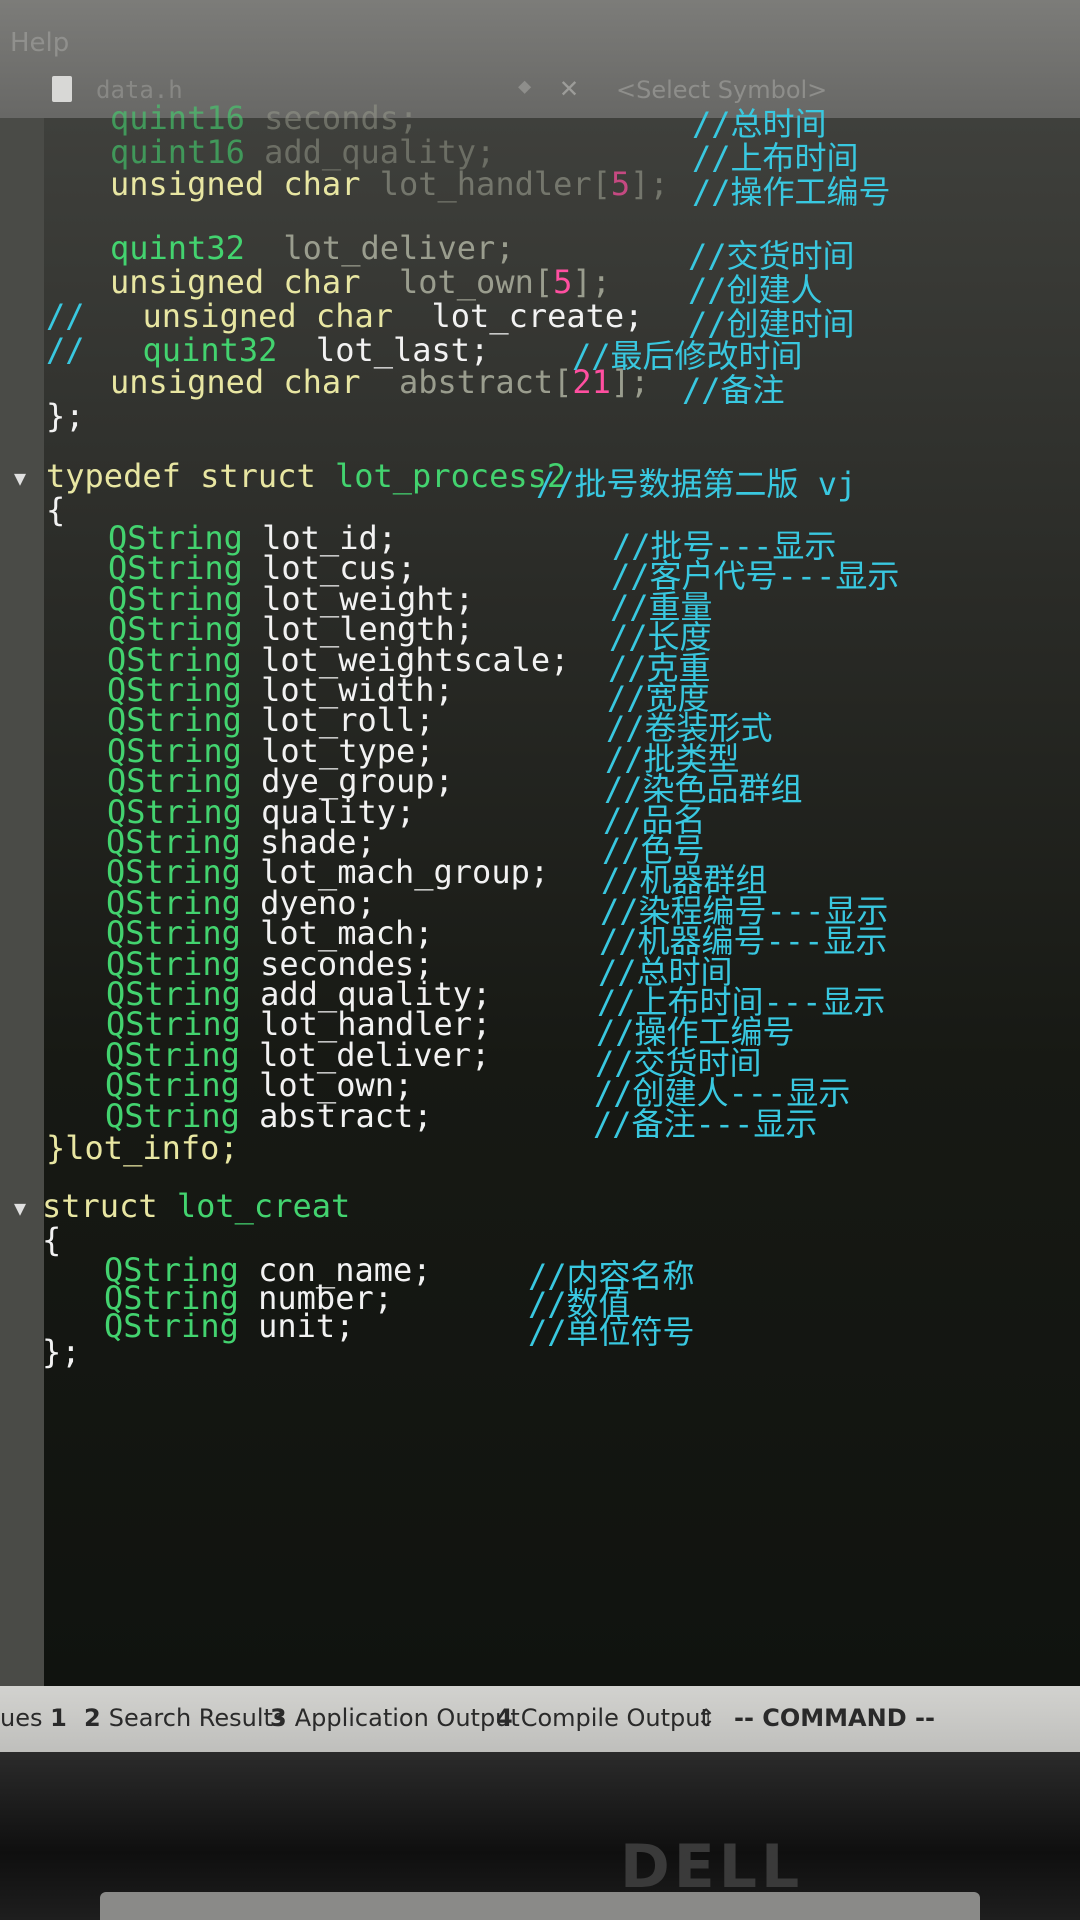 The width and height of the screenshot is (1080, 1920). Describe the element at coordinates (312, 248) in the screenshot. I see `code-line: quint32 lot_deliver;` at that location.